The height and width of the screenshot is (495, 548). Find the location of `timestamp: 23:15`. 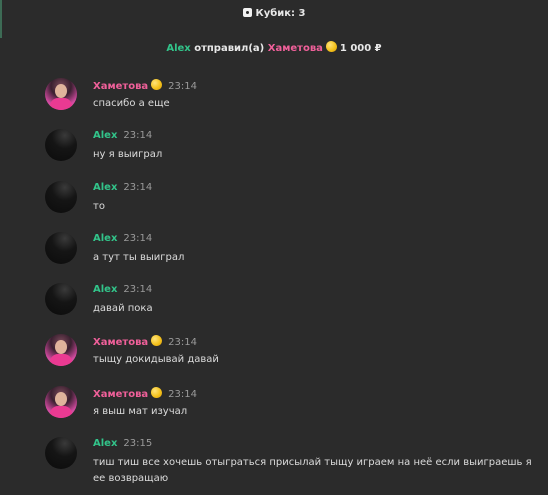

timestamp: 23:15 is located at coordinates (138, 443).